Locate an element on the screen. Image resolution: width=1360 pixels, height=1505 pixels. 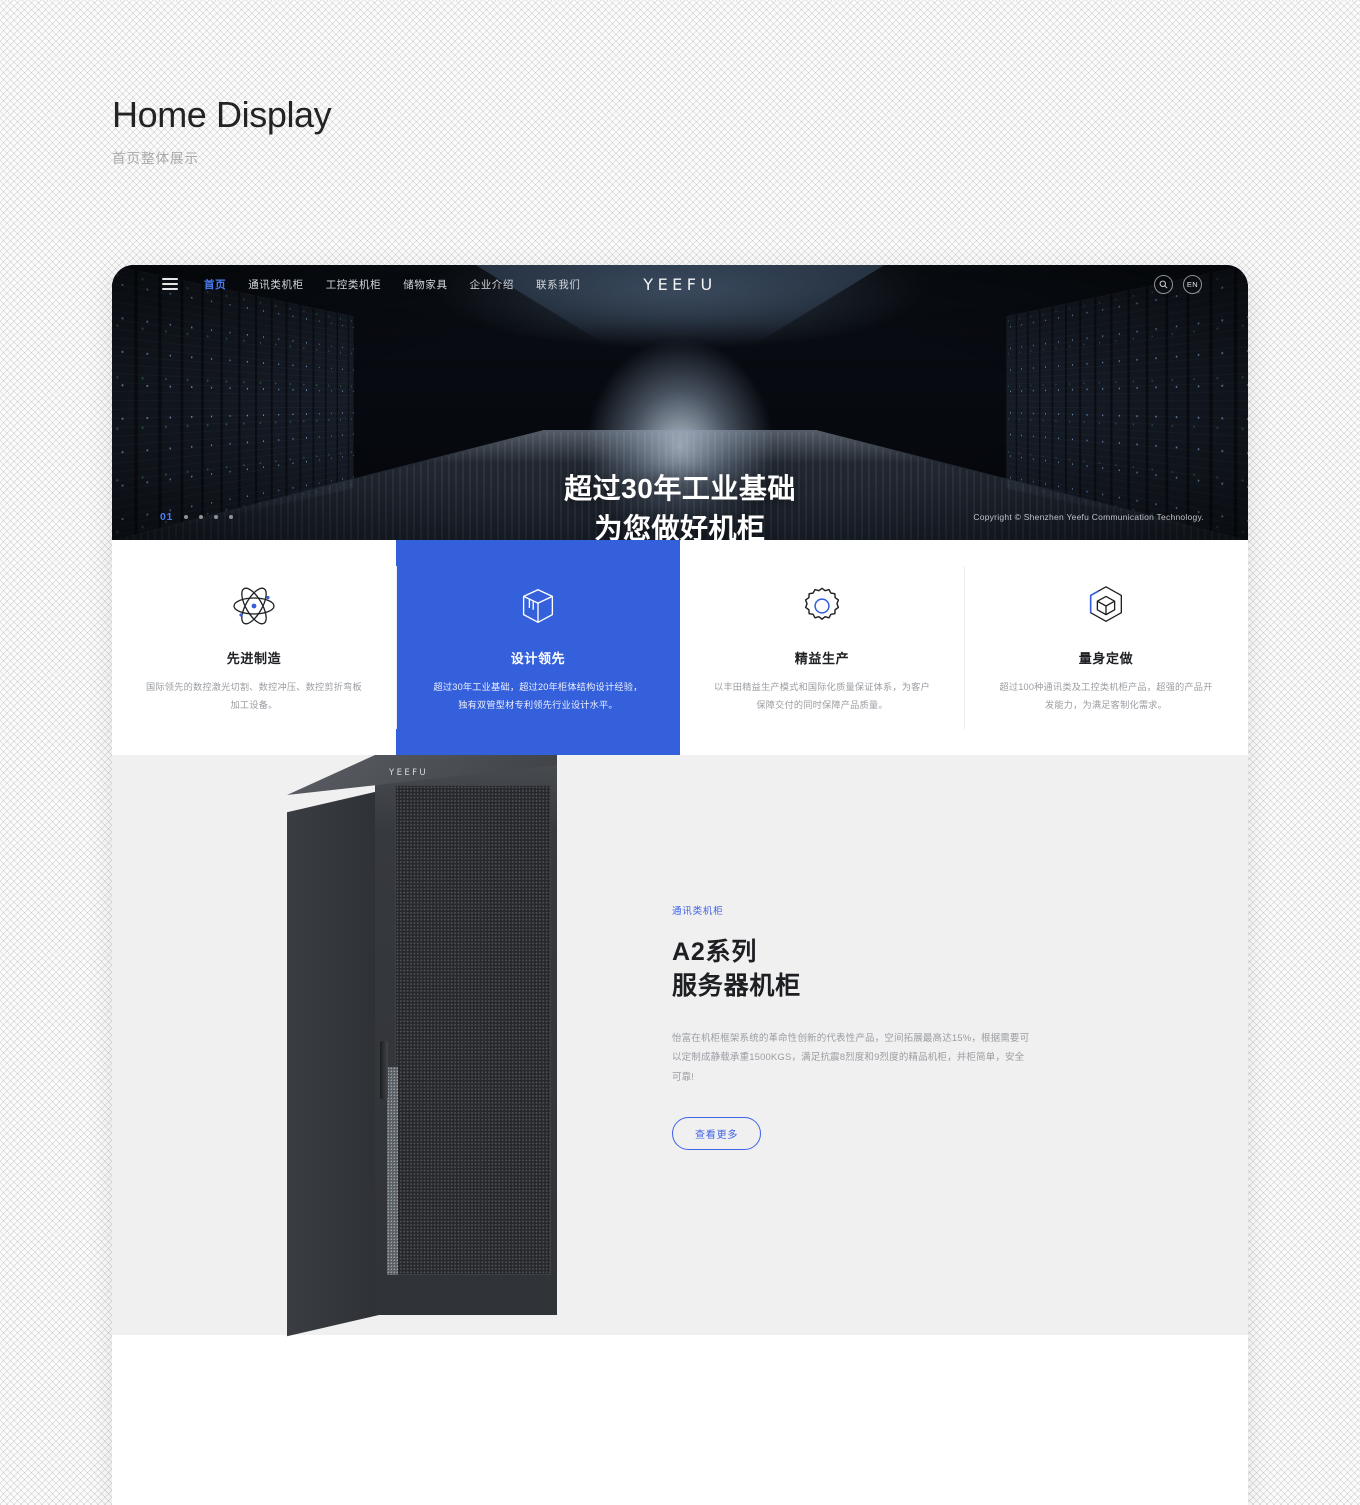
nav-links: 首页 通讯类机柜 工控类机柜 储物家具 企业介绍 联系我们 is located at coordinates (392, 284).